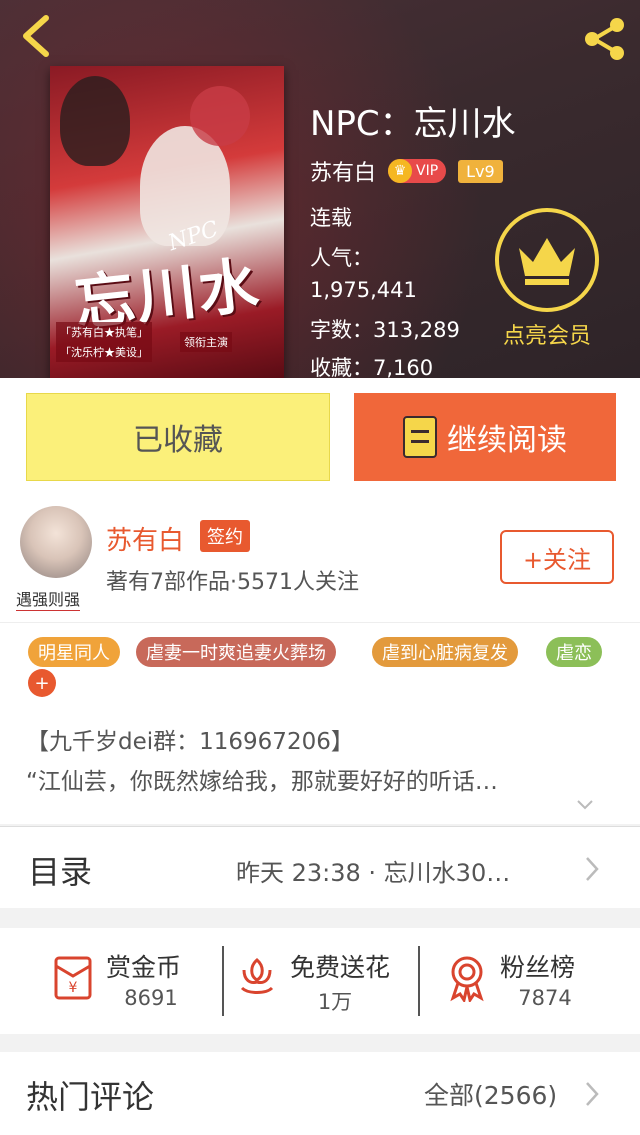  What do you see at coordinates (340, 967) in the screenshot?
I see `stat-label: 免费送花` at bounding box center [340, 967].